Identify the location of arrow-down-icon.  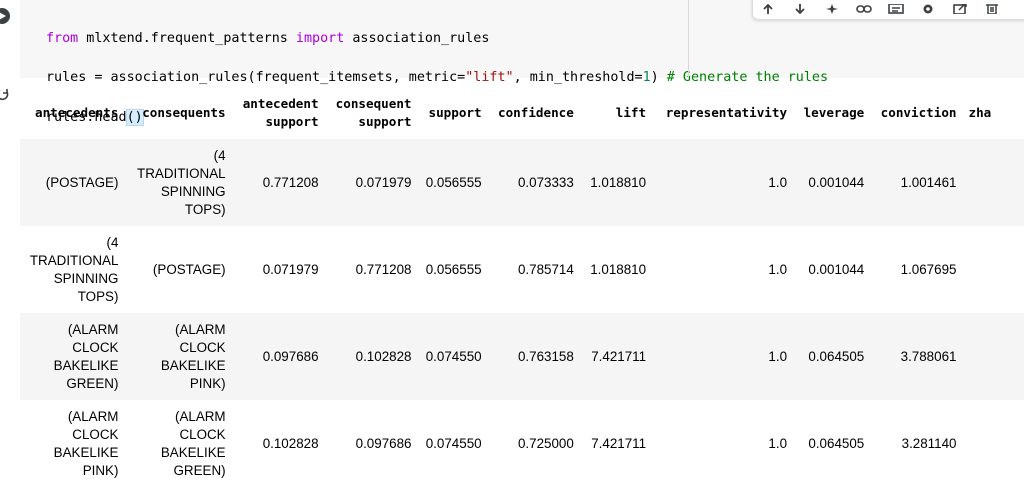
(800, 7).